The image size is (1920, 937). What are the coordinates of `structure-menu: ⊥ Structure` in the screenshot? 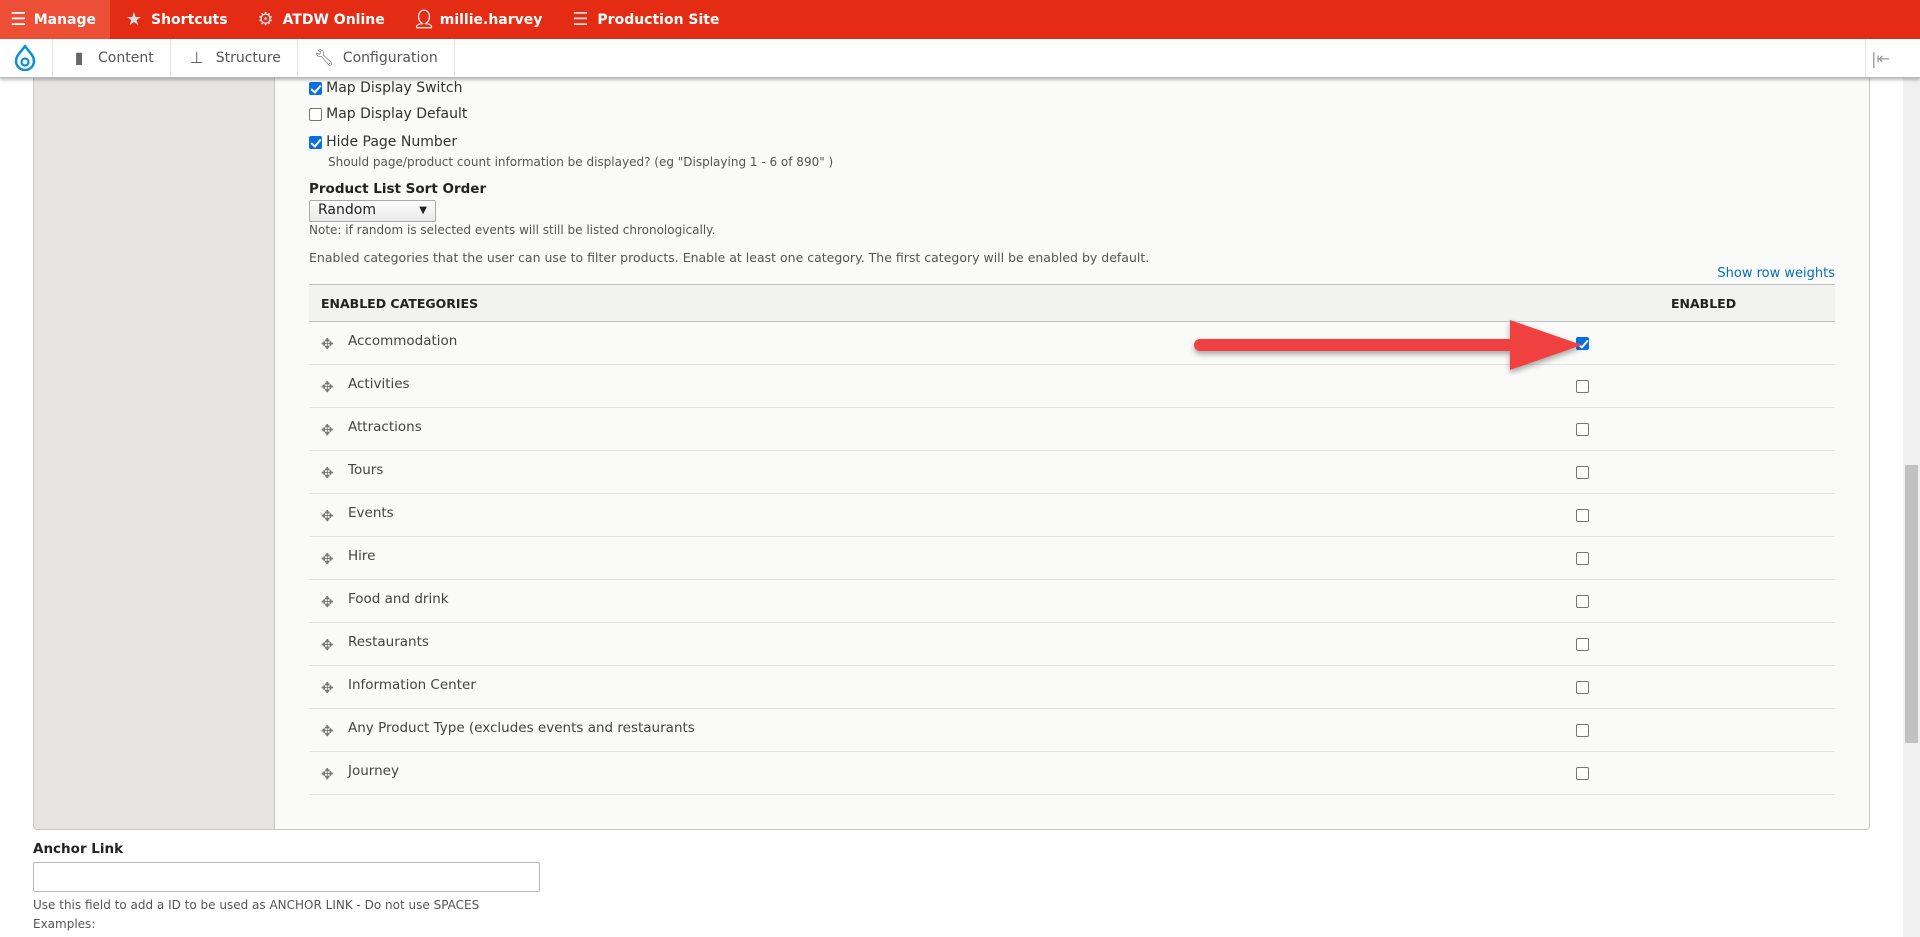 It's located at (234, 58).